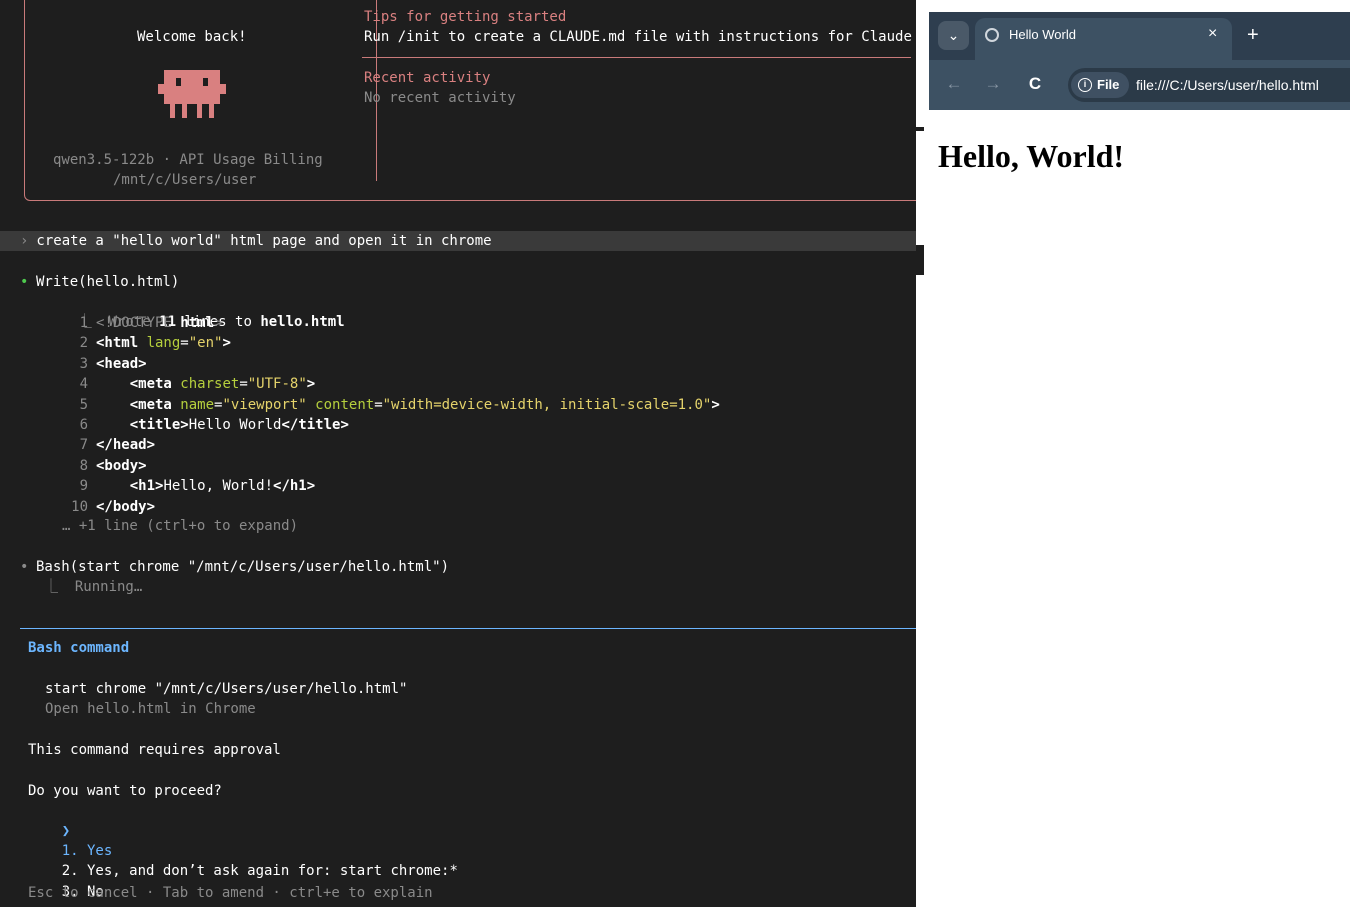 This screenshot has width=1350, height=907. I want to click on permission-notice: This command requires approval, so click(154, 750).